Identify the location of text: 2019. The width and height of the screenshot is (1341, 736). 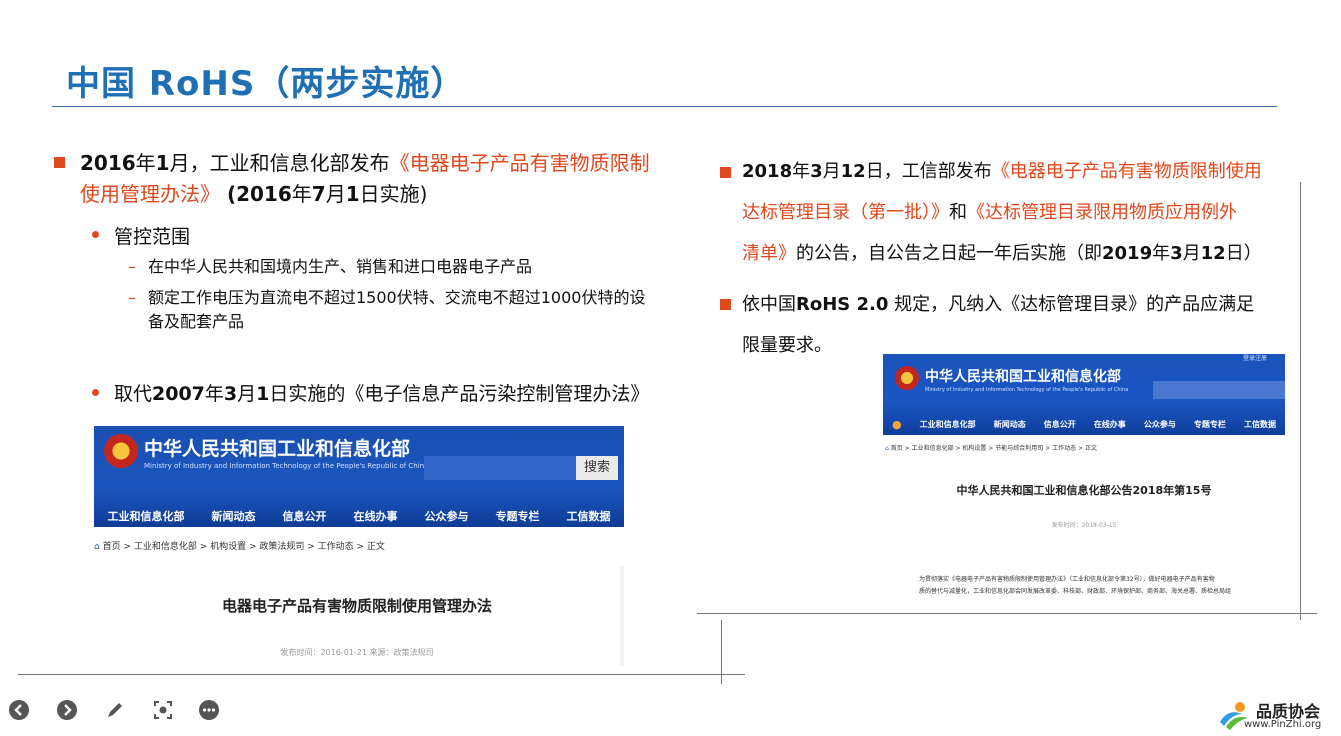
(1127, 253).